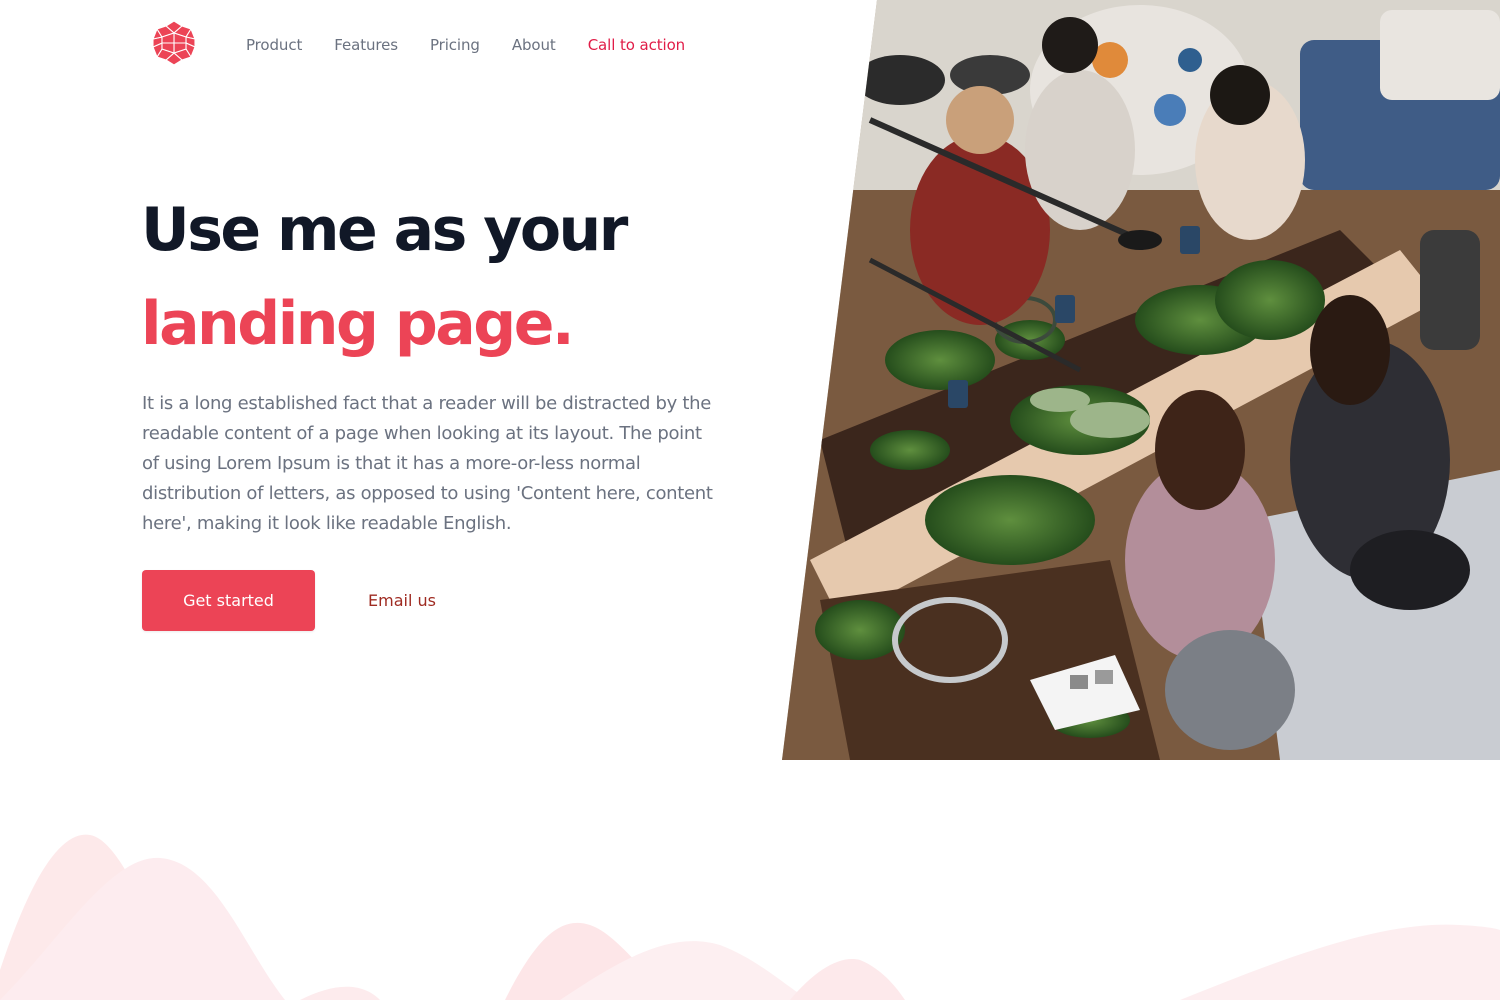 This screenshot has height=1000, width=1500. Describe the element at coordinates (455, 45) in the screenshot. I see `nav-item-pricing: Pricing` at that location.